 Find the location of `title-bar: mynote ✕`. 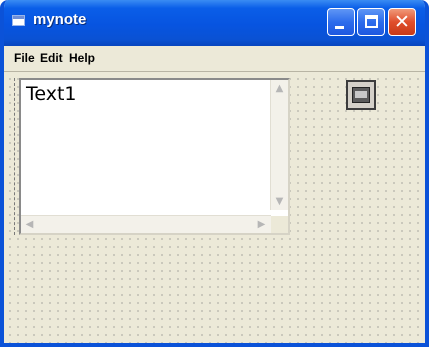

title-bar: mynote ✕ is located at coordinates (214, 23).